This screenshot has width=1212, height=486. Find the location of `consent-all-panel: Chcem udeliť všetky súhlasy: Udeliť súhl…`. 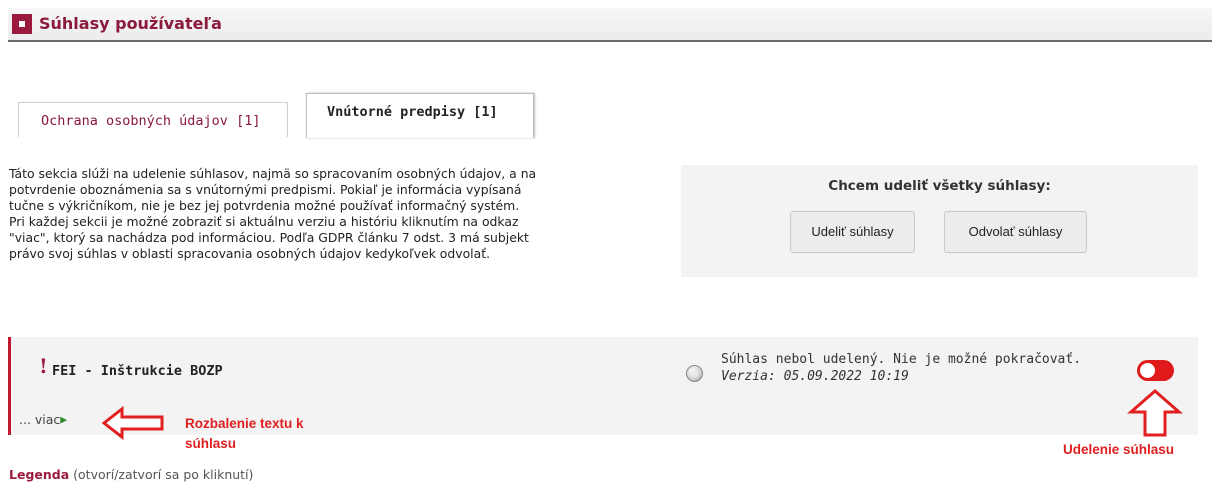

consent-all-panel: Chcem udeliť všetky súhlasy: Udeliť súhl… is located at coordinates (939, 221).